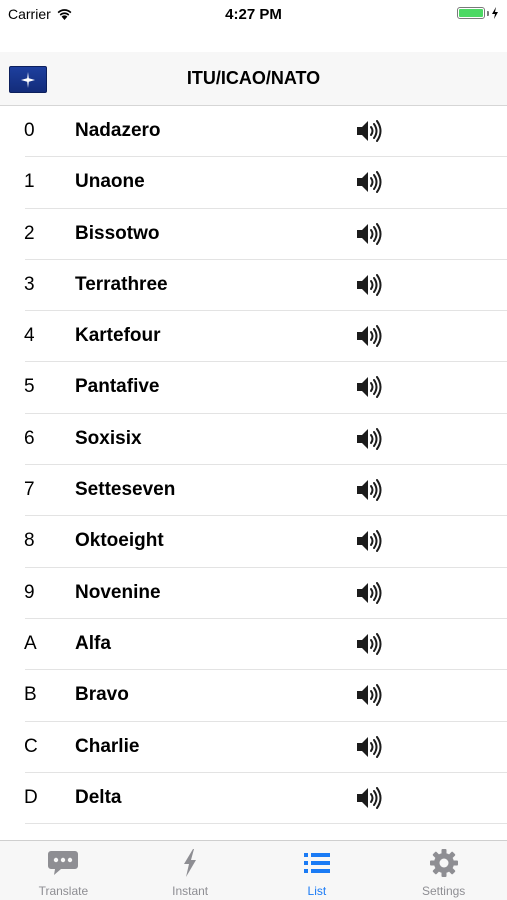 The image size is (507, 900). Describe the element at coordinates (121, 284) in the screenshot. I see `list-item-codeword: Terrathree` at that location.